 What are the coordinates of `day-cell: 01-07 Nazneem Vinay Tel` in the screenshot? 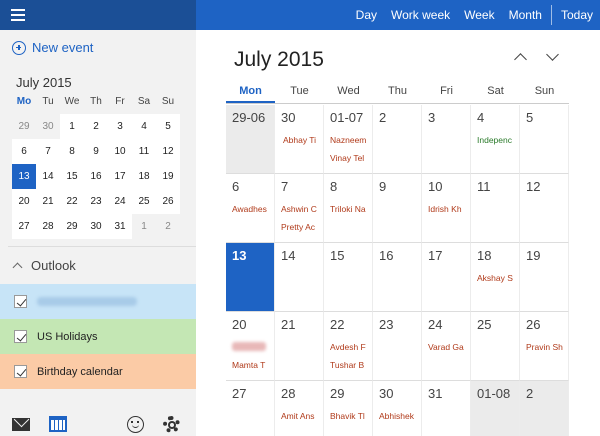 It's located at (348, 139).